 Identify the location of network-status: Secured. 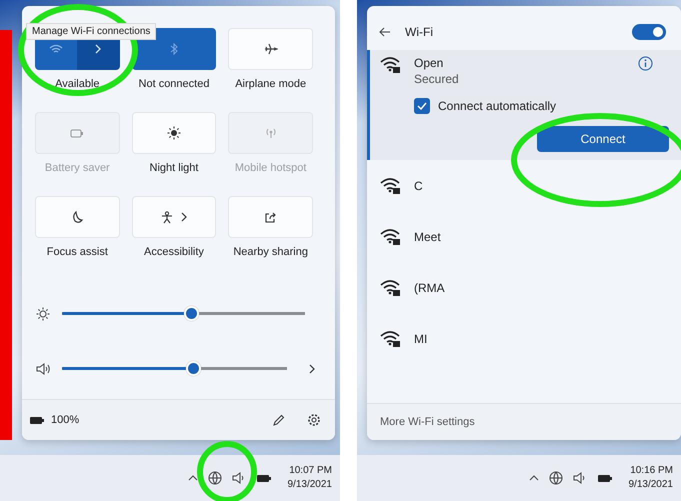
(436, 79).